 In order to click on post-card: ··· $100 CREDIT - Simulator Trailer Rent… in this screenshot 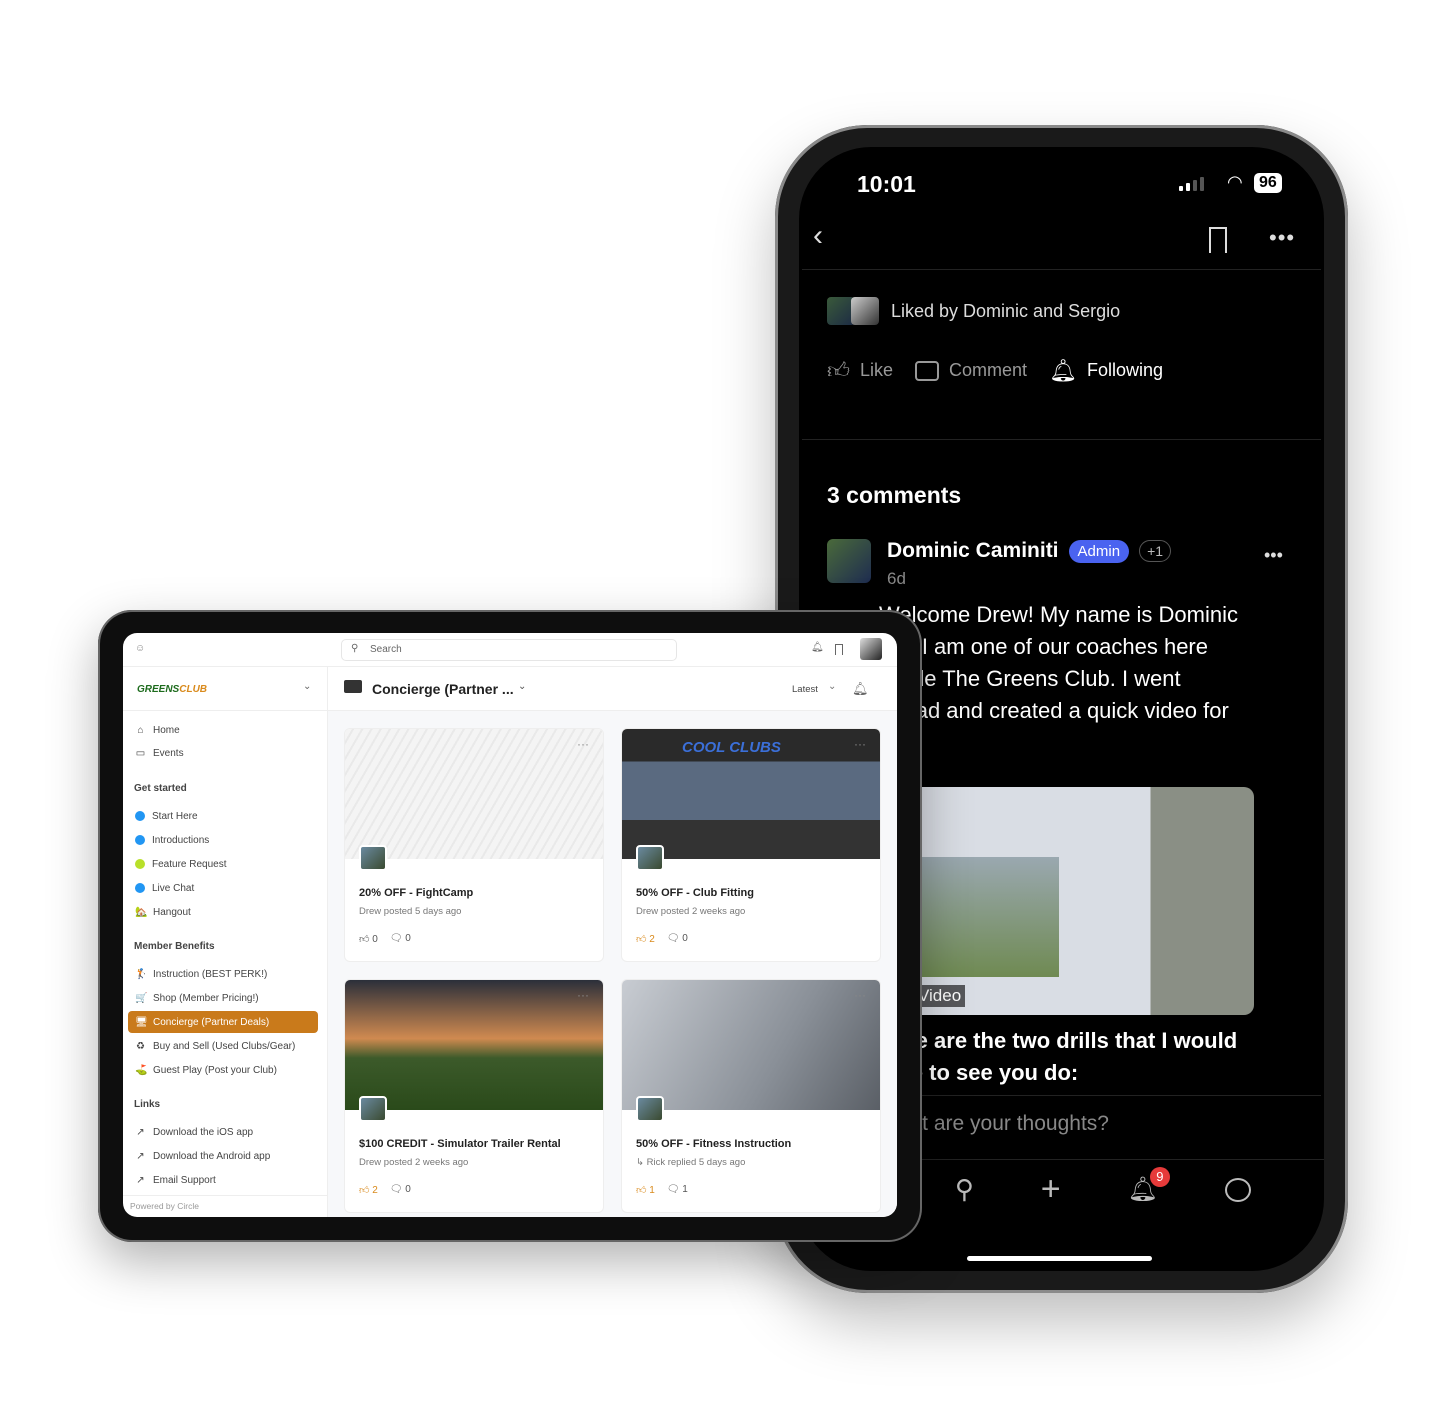, I will do `click(474, 1096)`.